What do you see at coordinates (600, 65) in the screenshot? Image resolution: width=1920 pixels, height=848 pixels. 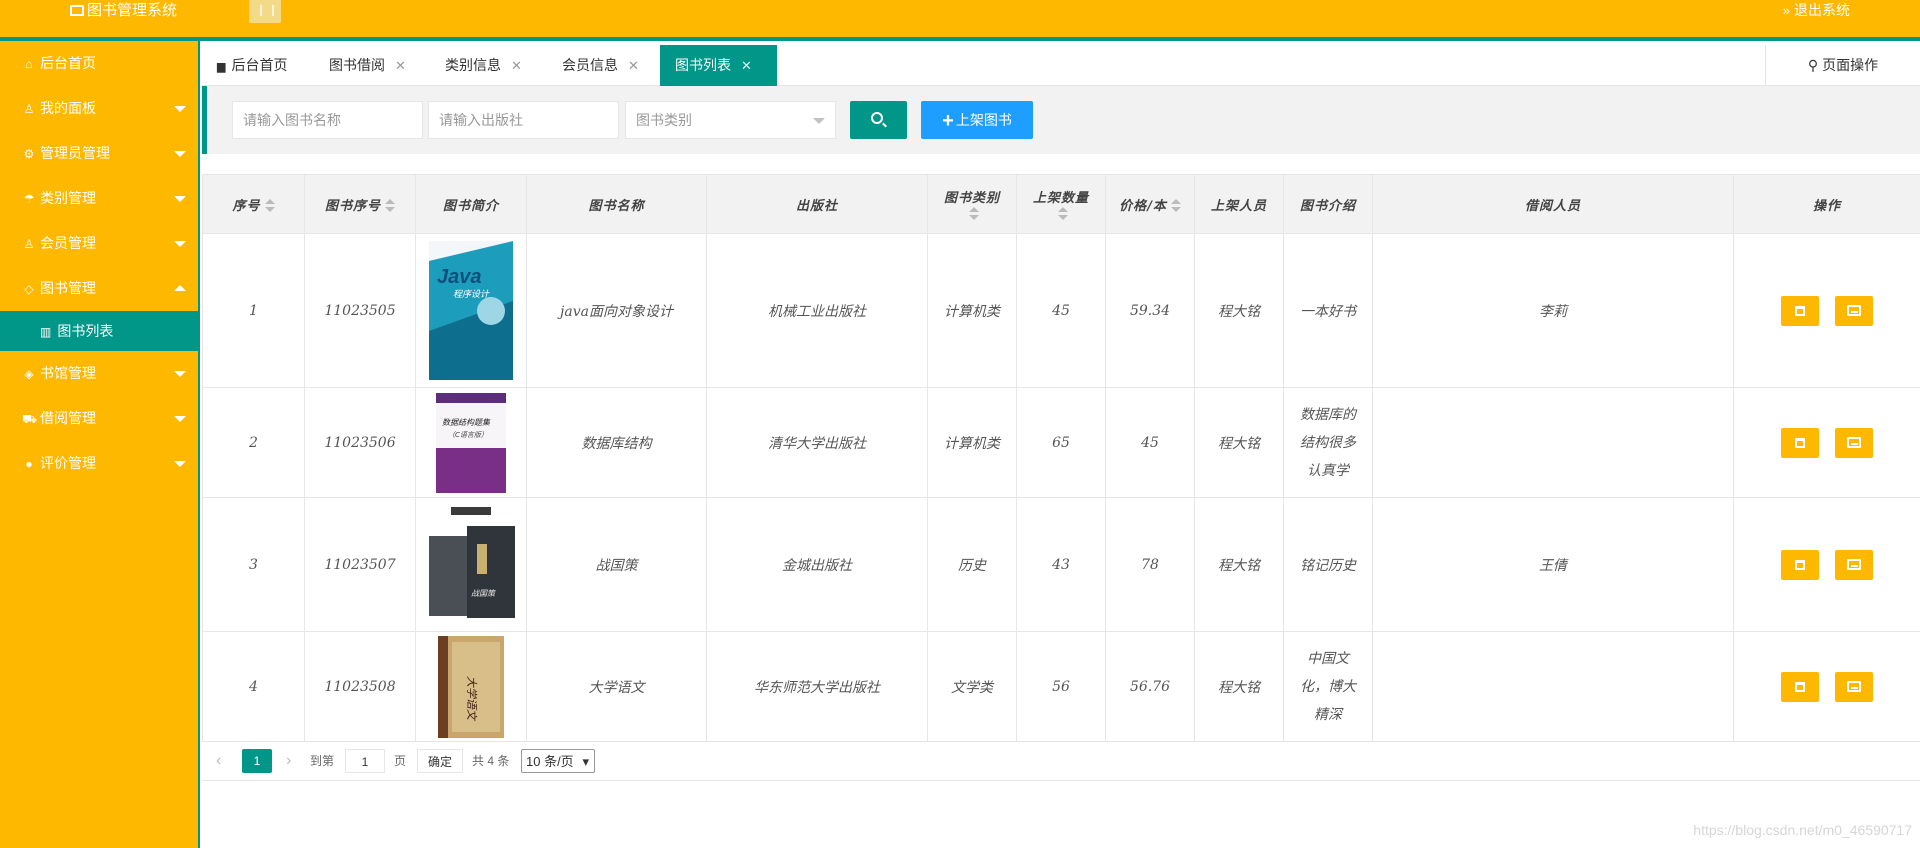 I see `tab-member-info: 会员信息 ✕` at bounding box center [600, 65].